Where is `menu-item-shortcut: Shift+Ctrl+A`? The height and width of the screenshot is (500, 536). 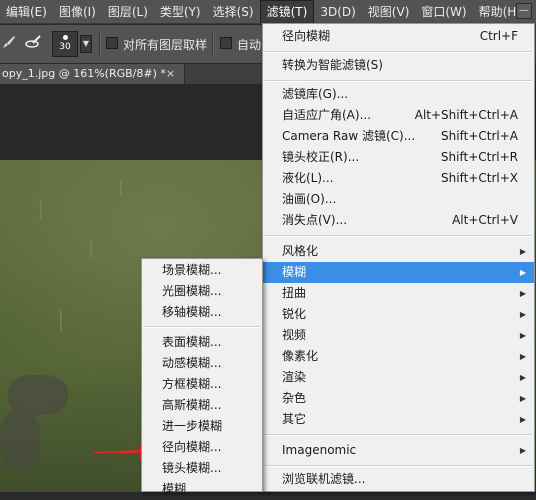
menu-item-shortcut: Shift+Ctrl+A is located at coordinates (479, 136).